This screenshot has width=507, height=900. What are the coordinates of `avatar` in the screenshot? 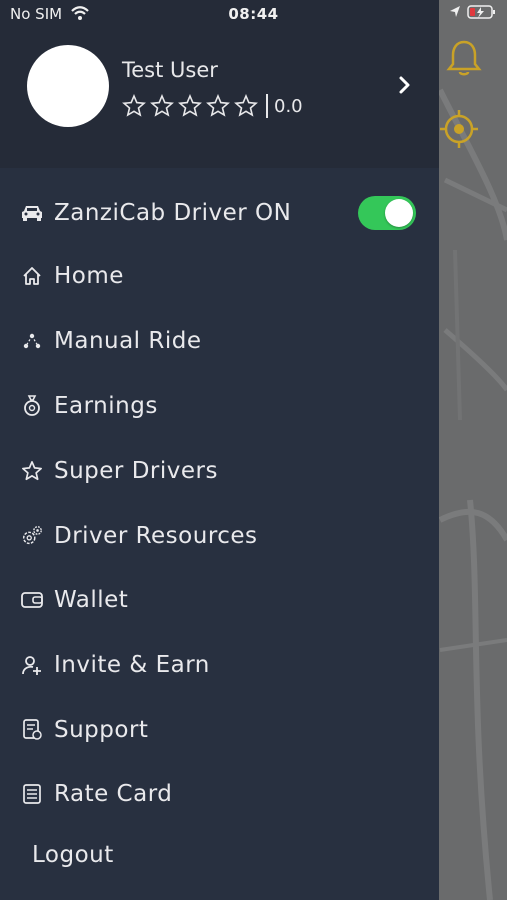 It's located at (68, 86).